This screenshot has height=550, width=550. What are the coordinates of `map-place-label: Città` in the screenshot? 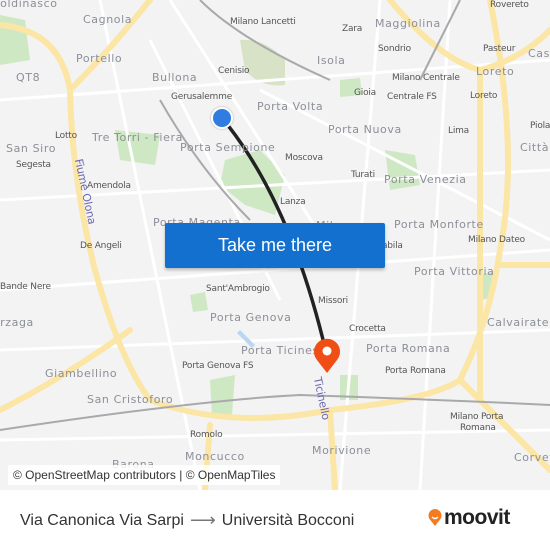 It's located at (535, 147).